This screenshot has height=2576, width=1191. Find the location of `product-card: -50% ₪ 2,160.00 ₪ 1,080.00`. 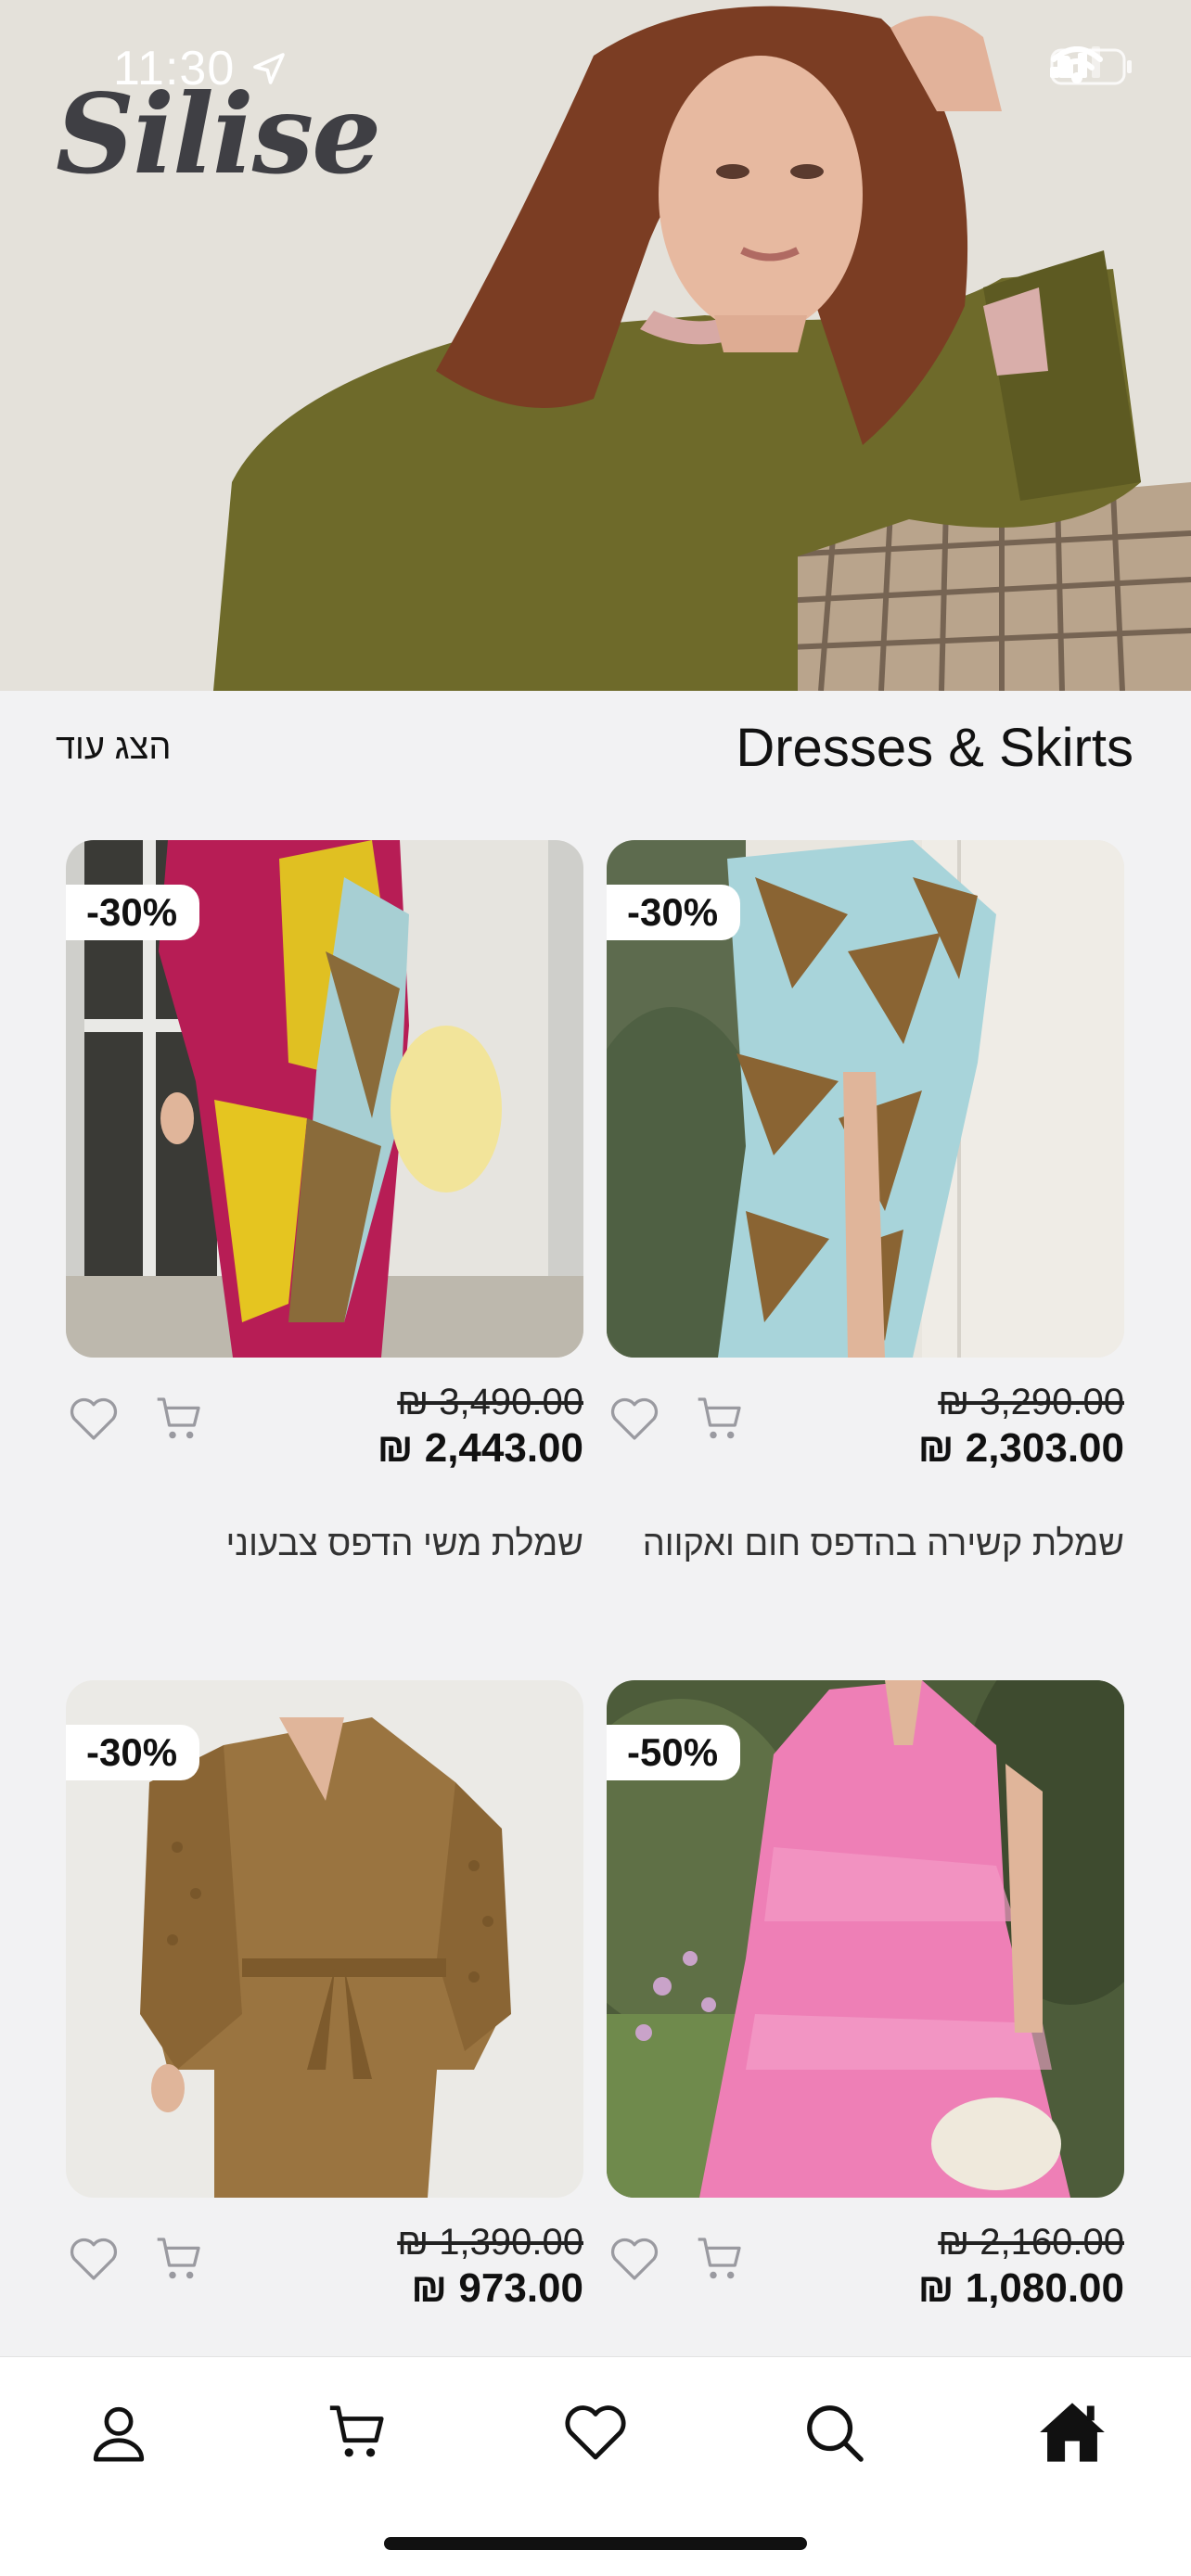

product-card: -50% ₪ 2,160.00 ₪ 1,080.00 is located at coordinates (866, 1999).